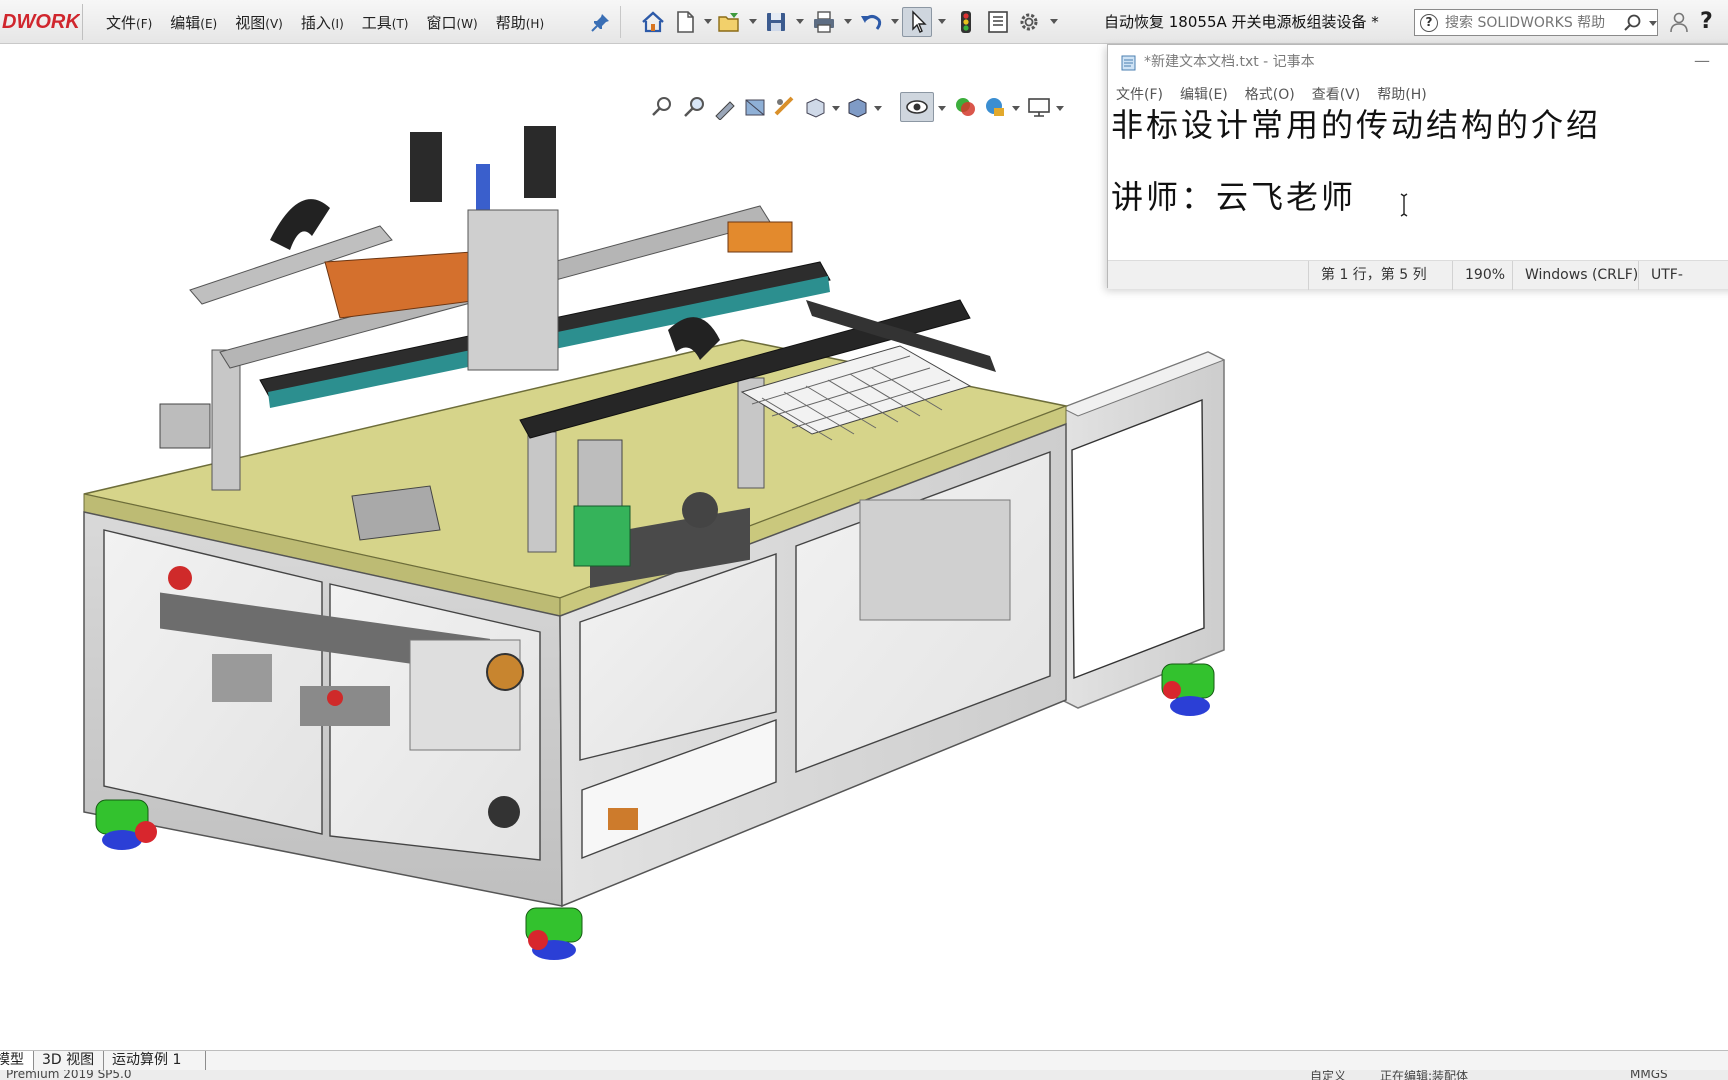 The width and height of the screenshot is (1728, 1080). I want to click on minimize-icon: —, so click(1703, 62).